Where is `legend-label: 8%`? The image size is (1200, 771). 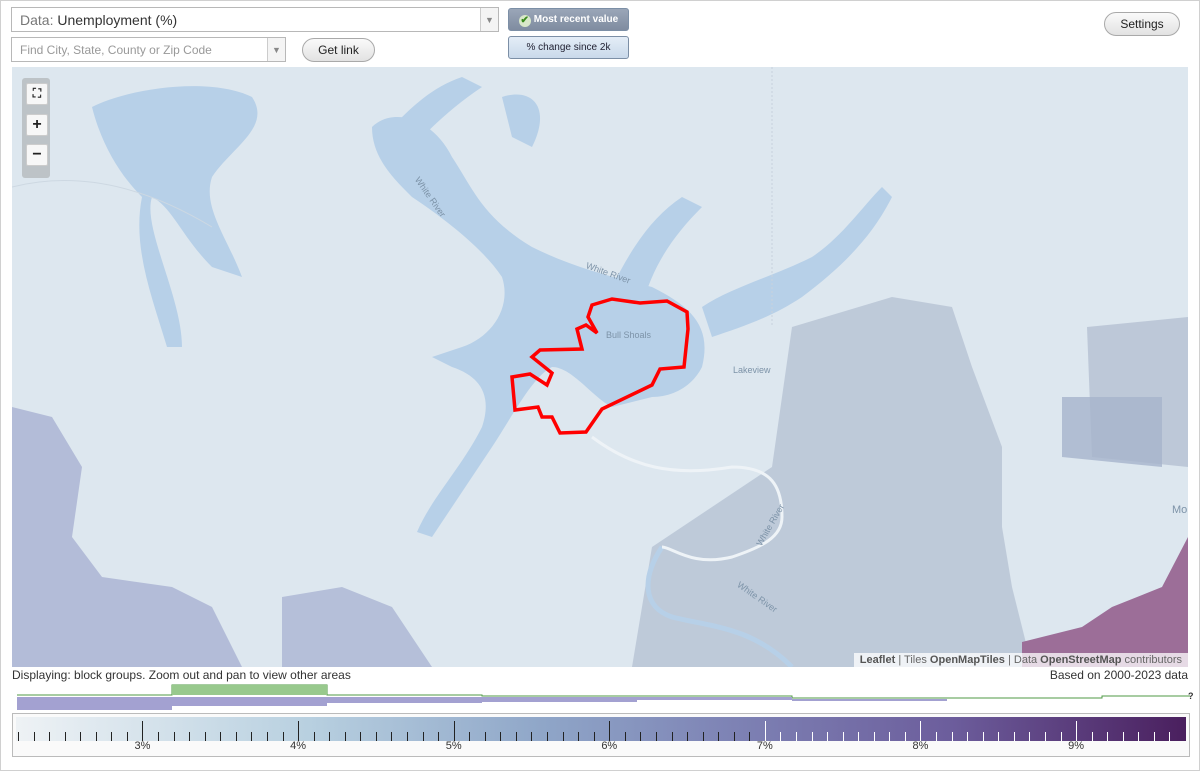 legend-label: 8% is located at coordinates (920, 746).